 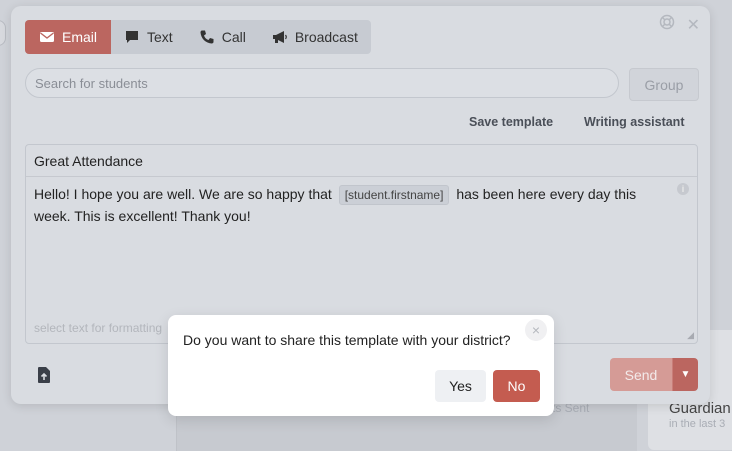 I want to click on tab-text-label: Text, so click(x=160, y=37).